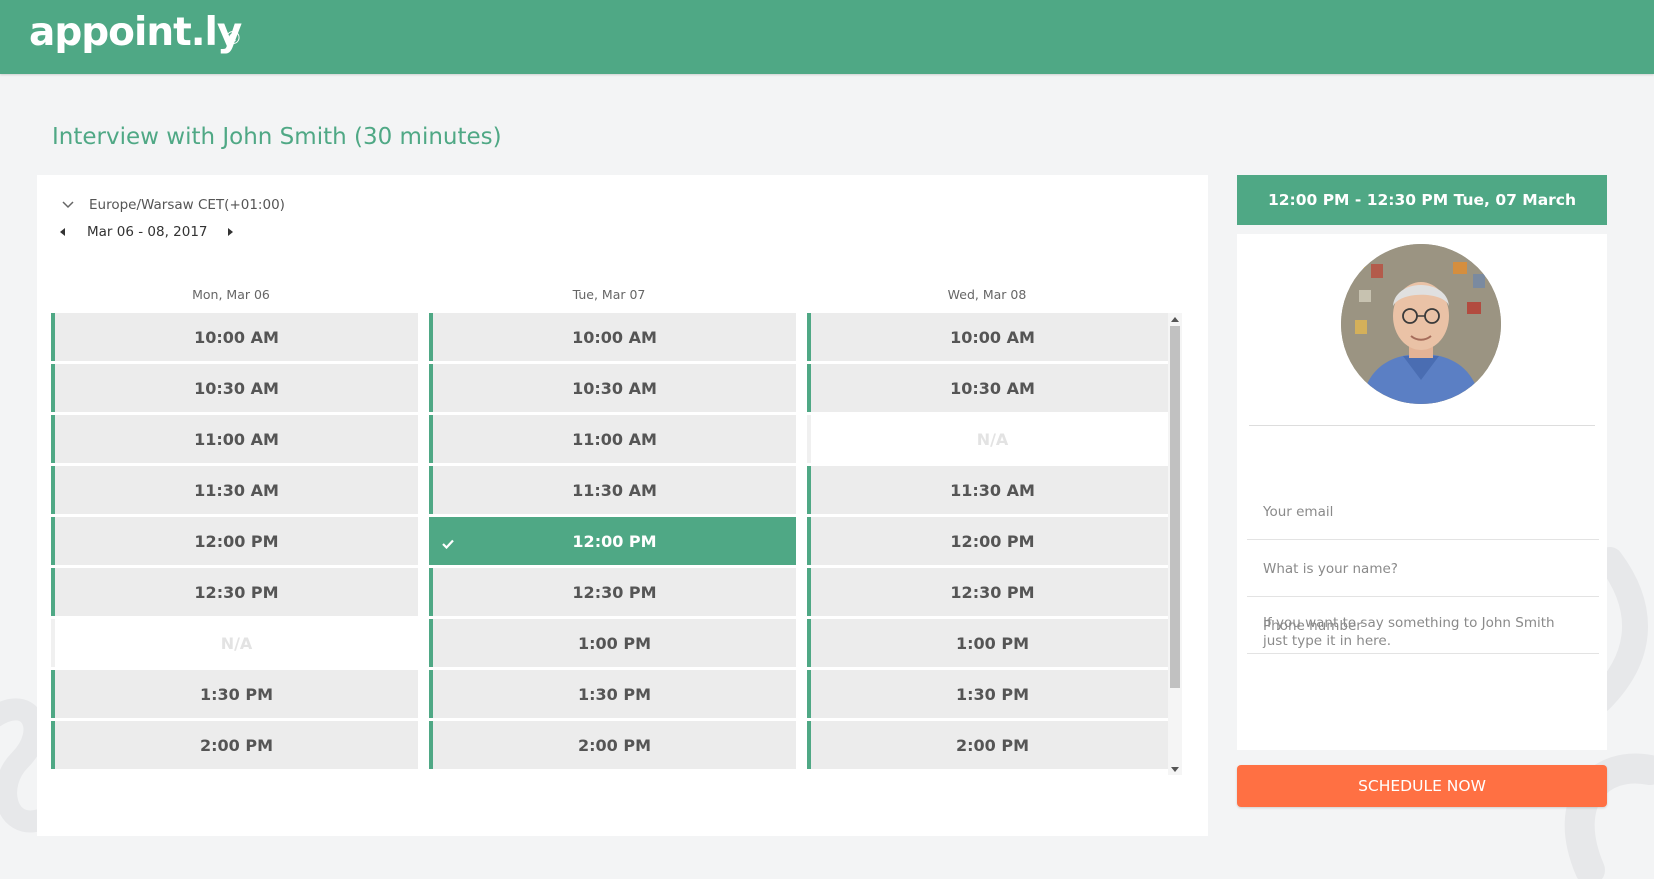  What do you see at coordinates (1175, 319) in the screenshot?
I see `scroll-up-arrow-icon` at bounding box center [1175, 319].